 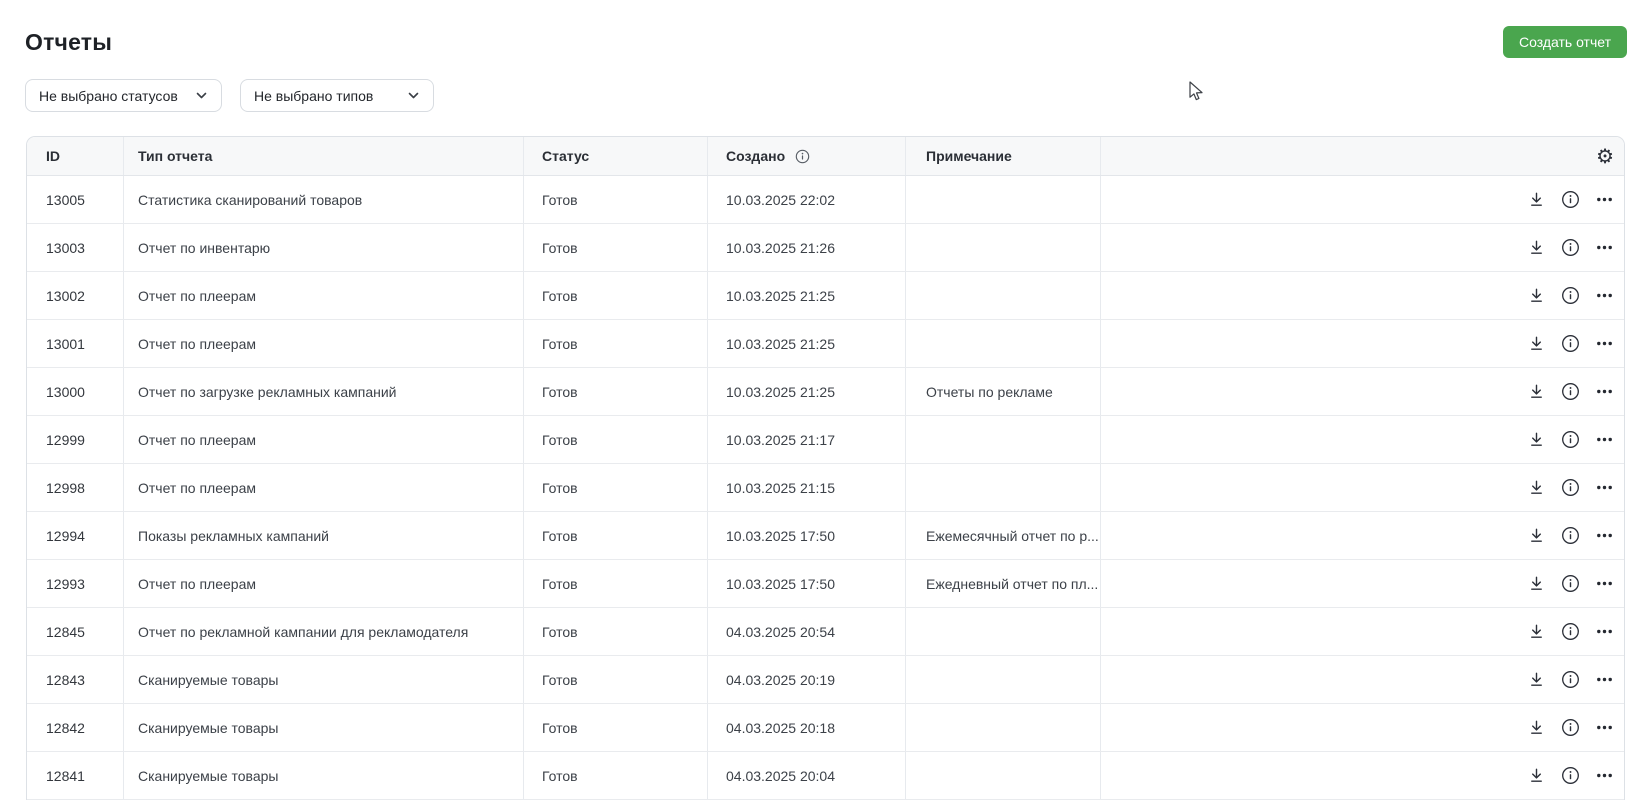 What do you see at coordinates (75, 439) in the screenshot?
I see `cell-id: 12999` at bounding box center [75, 439].